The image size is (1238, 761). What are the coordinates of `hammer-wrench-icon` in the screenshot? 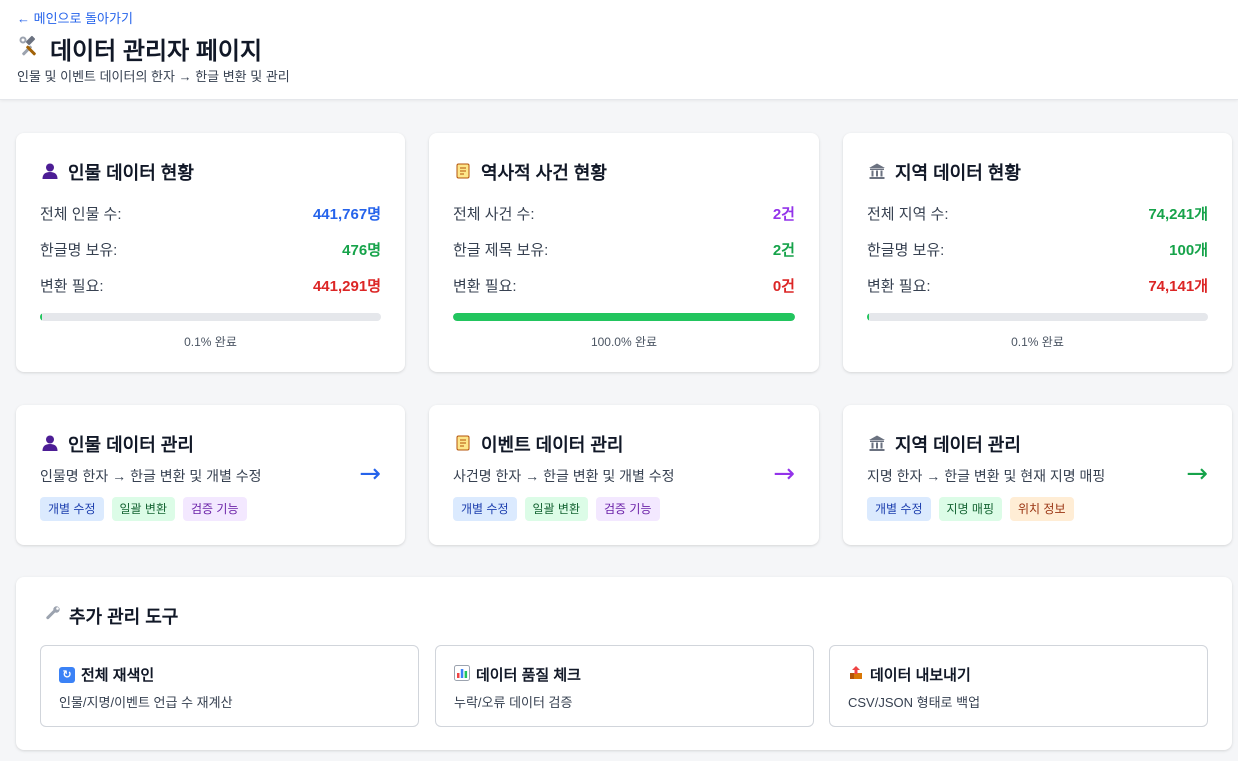 It's located at (29, 49).